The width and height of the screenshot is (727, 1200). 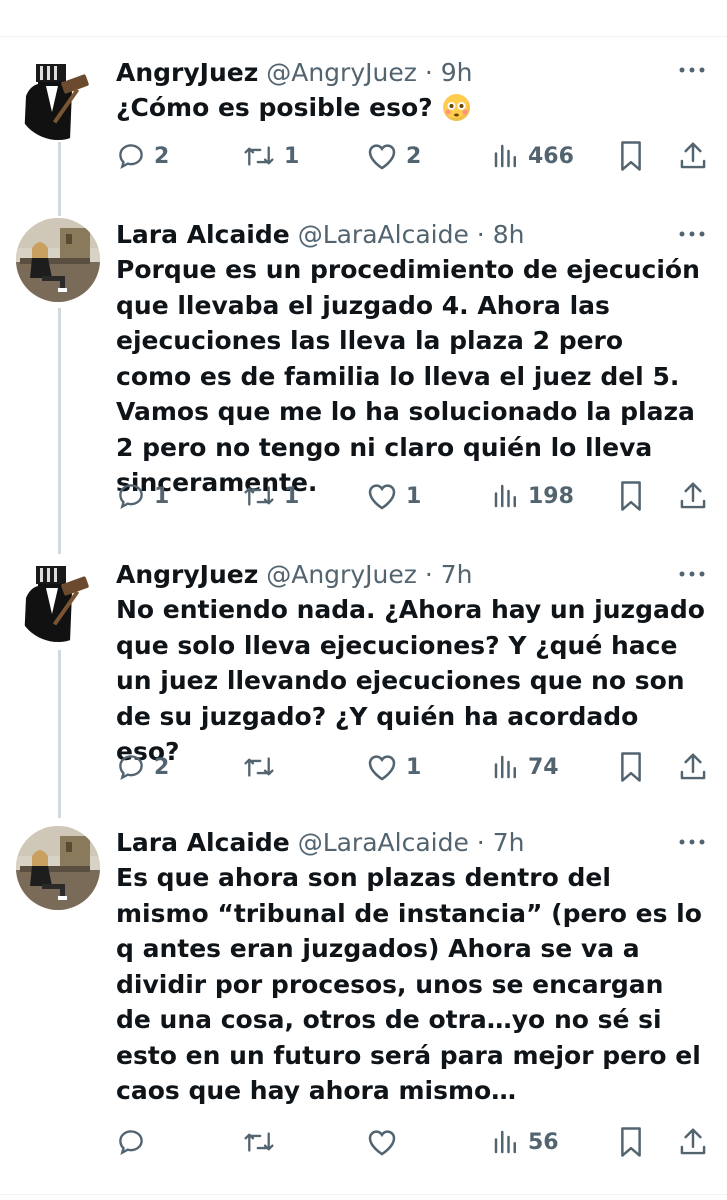 What do you see at coordinates (162, 156) in the screenshot?
I see `reply-count: 2` at bounding box center [162, 156].